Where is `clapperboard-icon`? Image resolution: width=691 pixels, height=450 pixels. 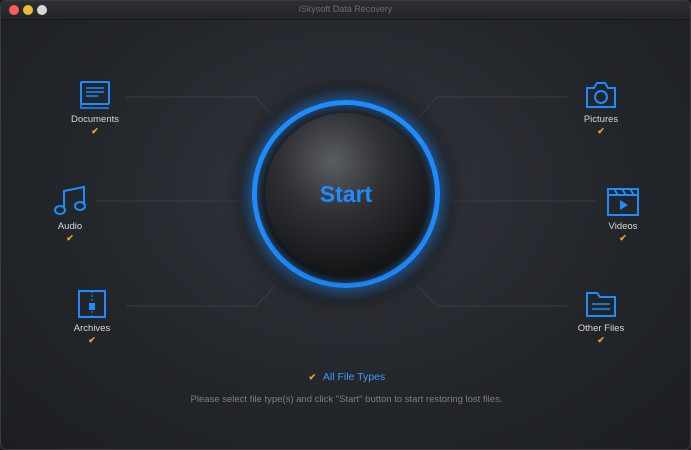 clapperboard-icon is located at coordinates (623, 202).